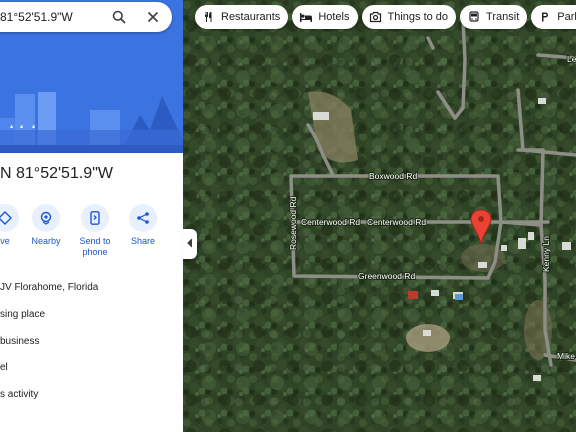 This screenshot has height=432, width=576. I want to click on road-label-rosewood: Rosewood Rd, so click(293, 223).